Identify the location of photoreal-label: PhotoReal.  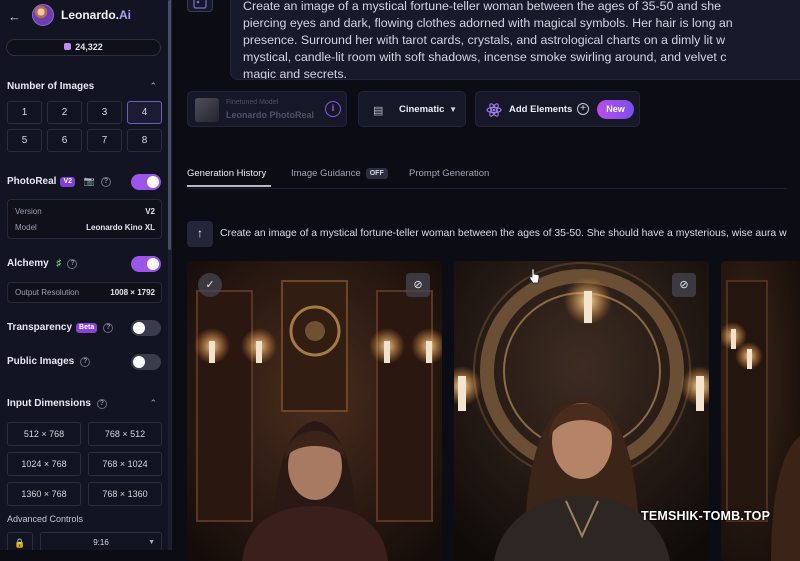
(32, 181).